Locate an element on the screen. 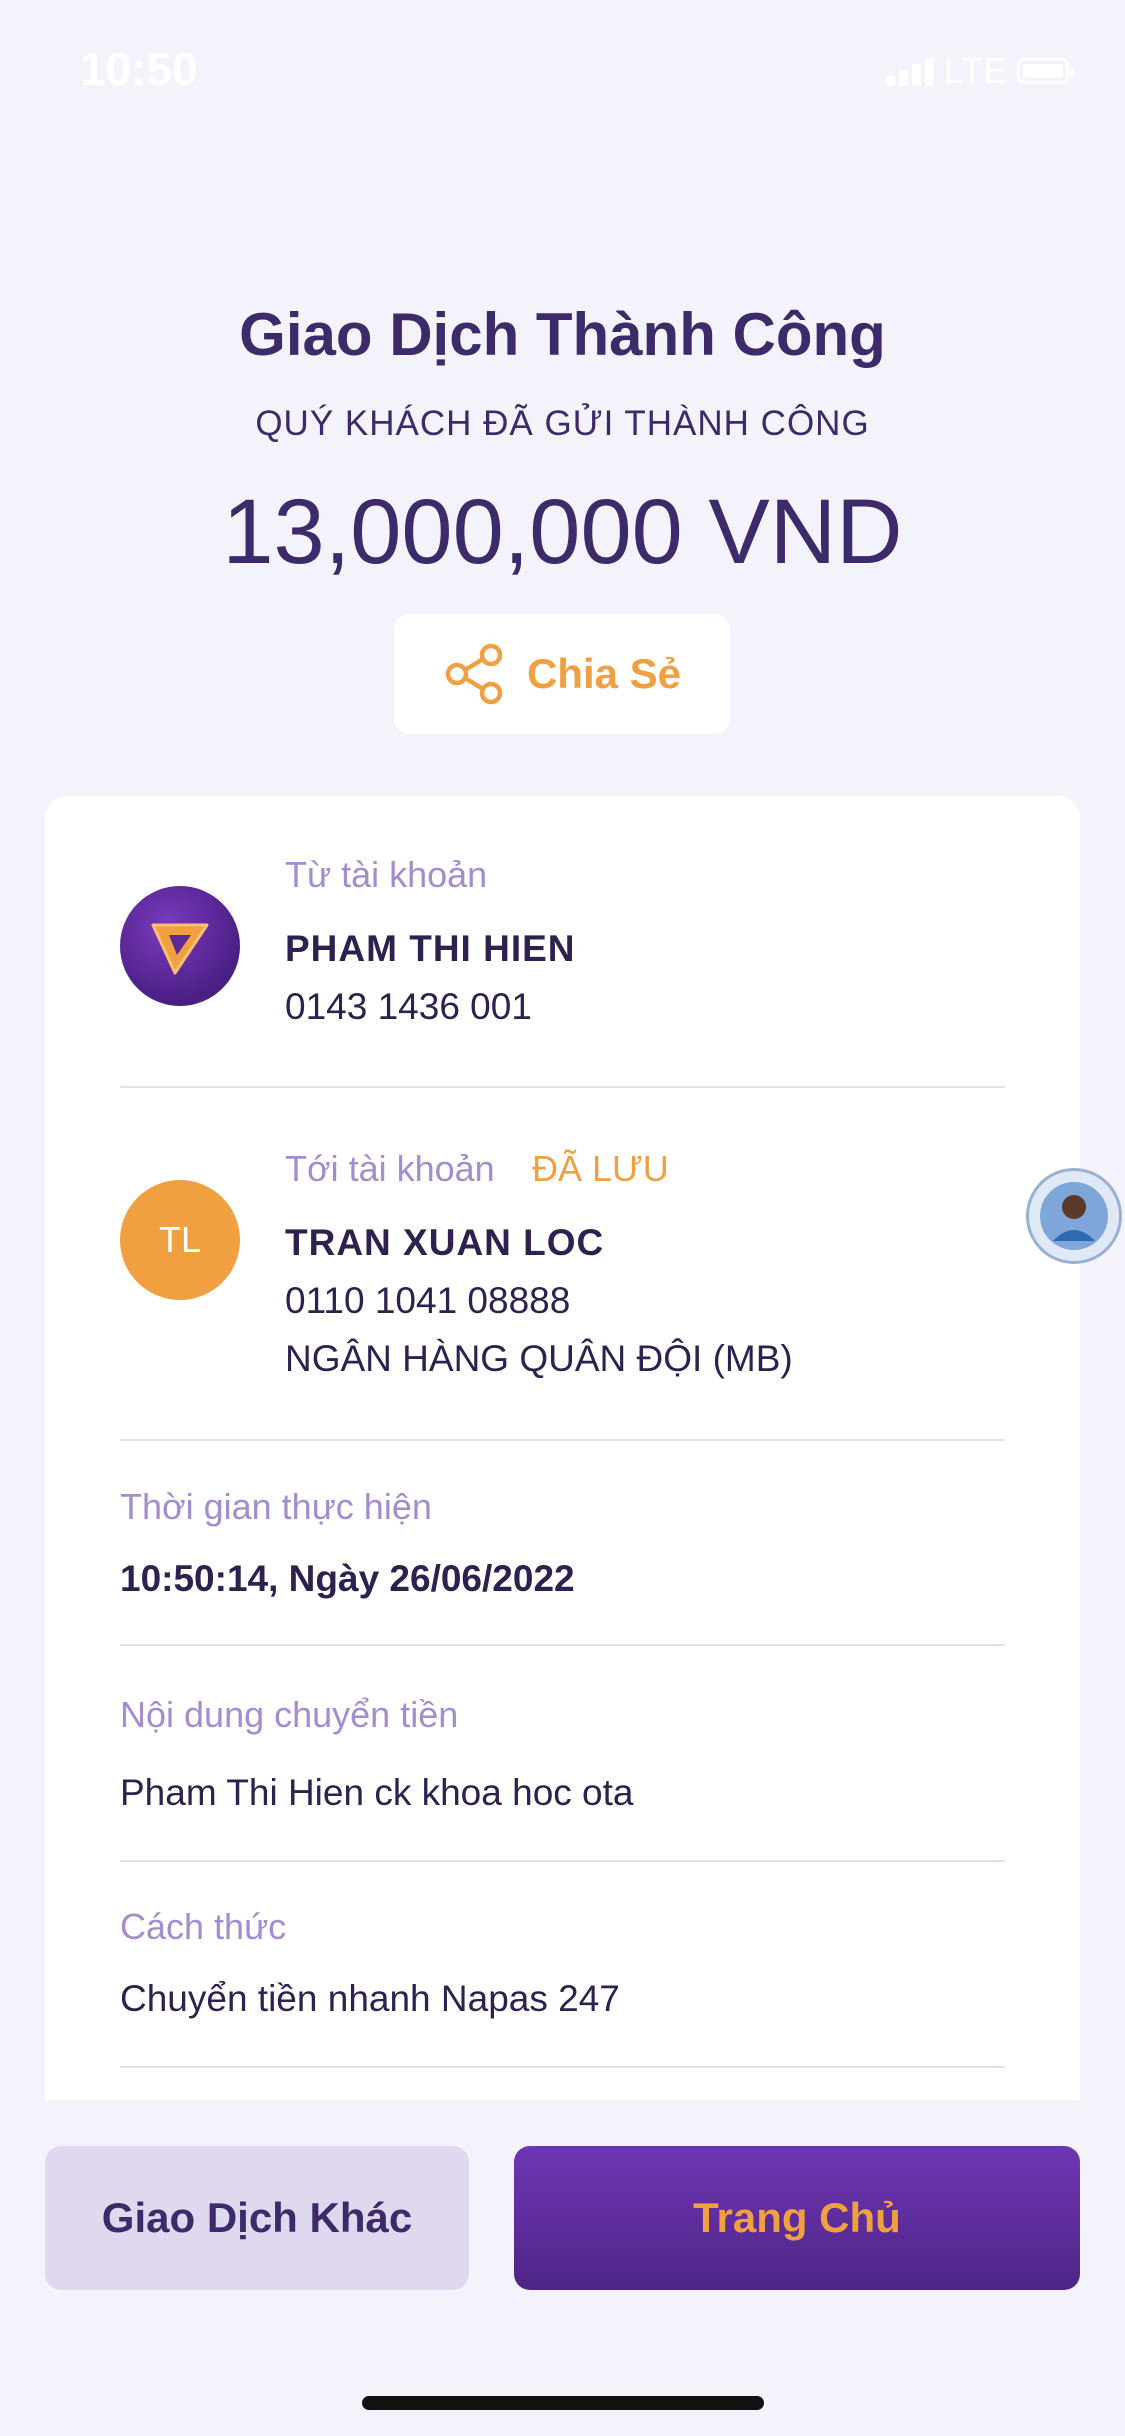  method-value: Chuyển tiền nhanh Napas 247 is located at coordinates (370, 1998).